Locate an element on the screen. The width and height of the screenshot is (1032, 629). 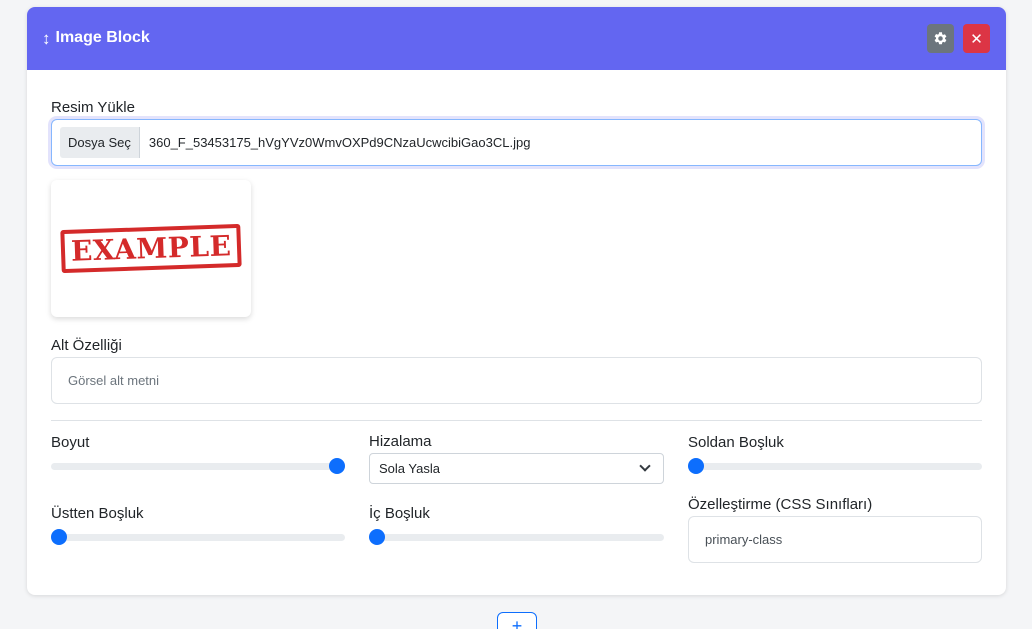
custom-classes-input: primary-class is located at coordinates (835, 539).